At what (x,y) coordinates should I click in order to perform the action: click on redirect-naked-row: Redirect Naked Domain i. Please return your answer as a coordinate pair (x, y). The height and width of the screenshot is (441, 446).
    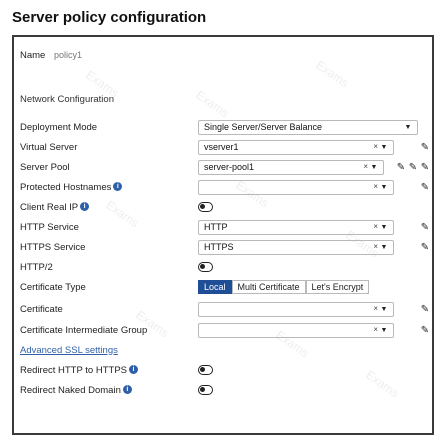
    Looking at the image, I should click on (223, 390).